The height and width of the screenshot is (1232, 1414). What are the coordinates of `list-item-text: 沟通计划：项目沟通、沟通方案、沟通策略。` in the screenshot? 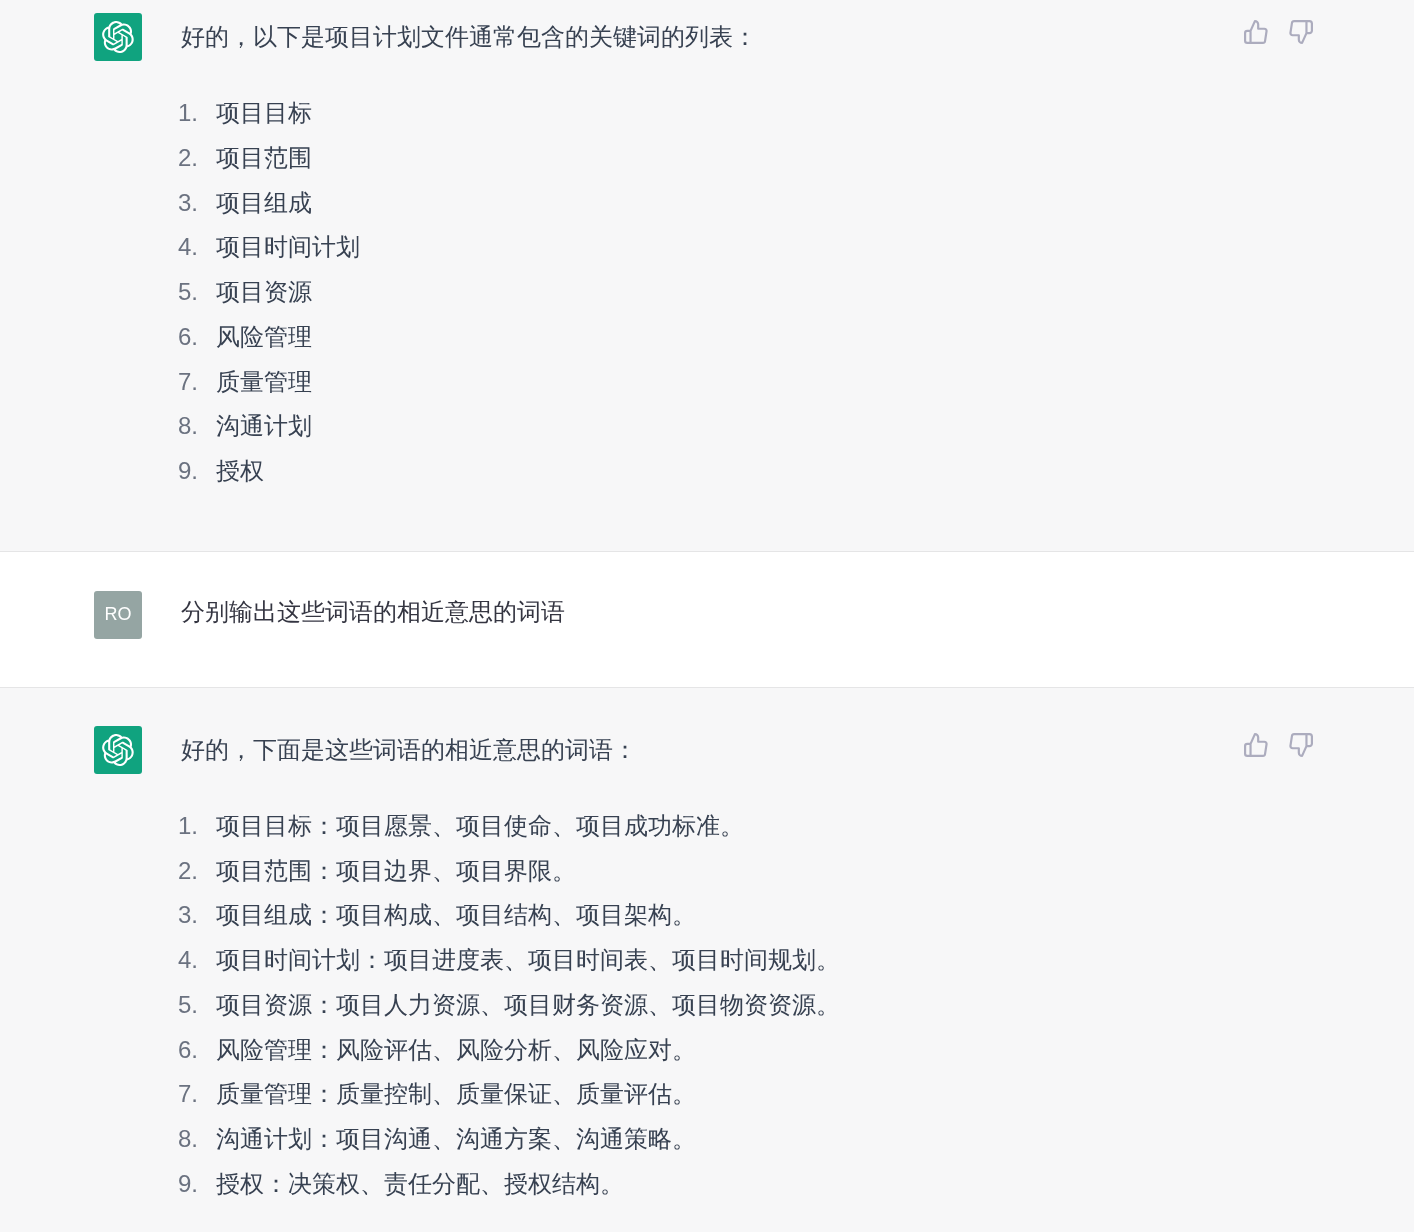 It's located at (456, 1139).